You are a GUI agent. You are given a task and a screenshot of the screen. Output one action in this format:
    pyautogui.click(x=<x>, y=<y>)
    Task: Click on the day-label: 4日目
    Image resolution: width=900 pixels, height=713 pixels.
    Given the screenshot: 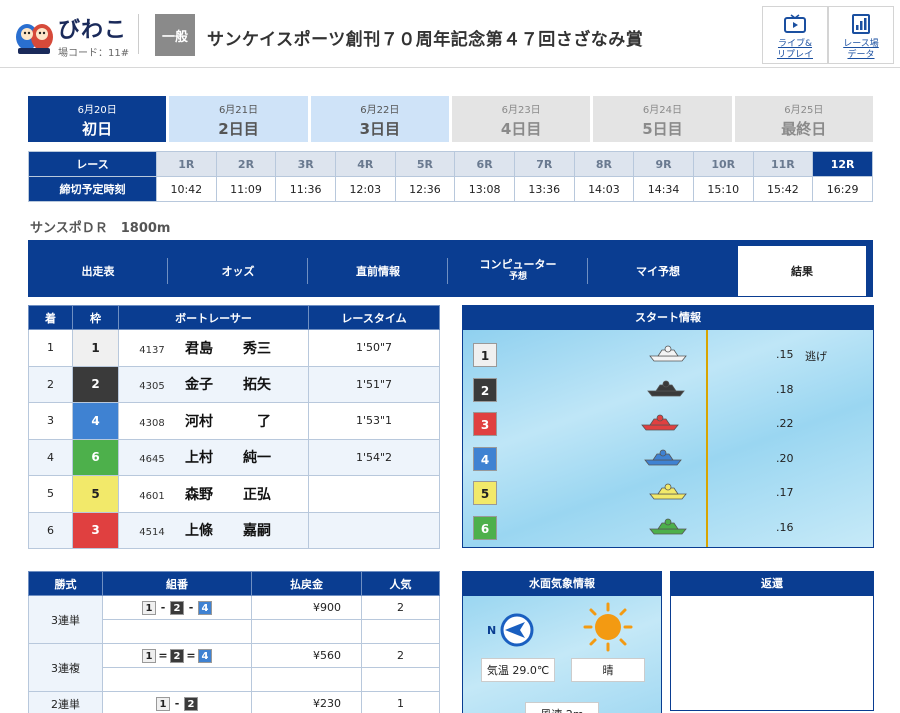 What is the action you would take?
    pyautogui.click(x=521, y=129)
    